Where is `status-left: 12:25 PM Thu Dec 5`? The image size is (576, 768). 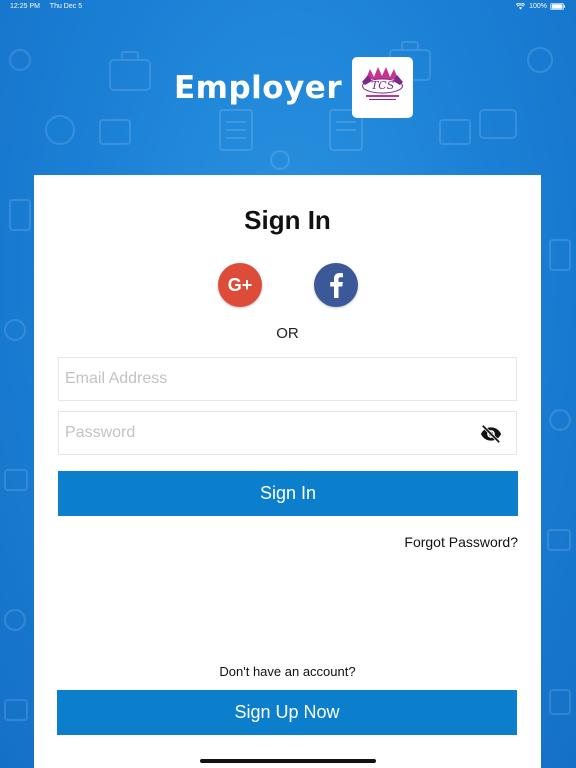 status-left: 12:25 PM Thu Dec 5 is located at coordinates (50, 6).